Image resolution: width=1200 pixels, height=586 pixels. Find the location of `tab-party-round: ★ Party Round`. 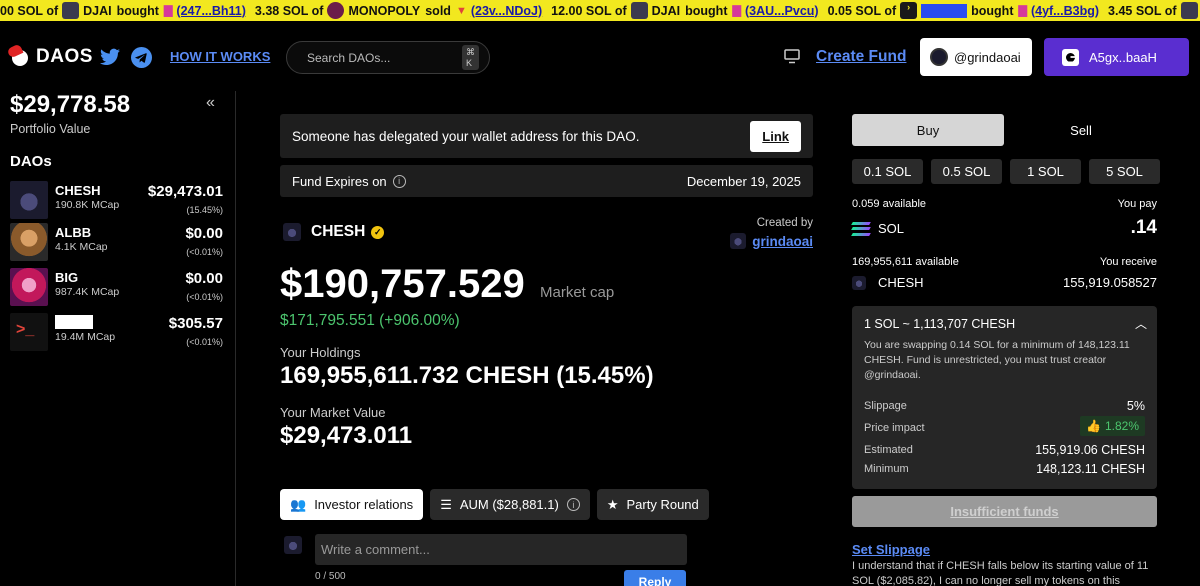

tab-party-round: ★ Party Round is located at coordinates (652, 504).